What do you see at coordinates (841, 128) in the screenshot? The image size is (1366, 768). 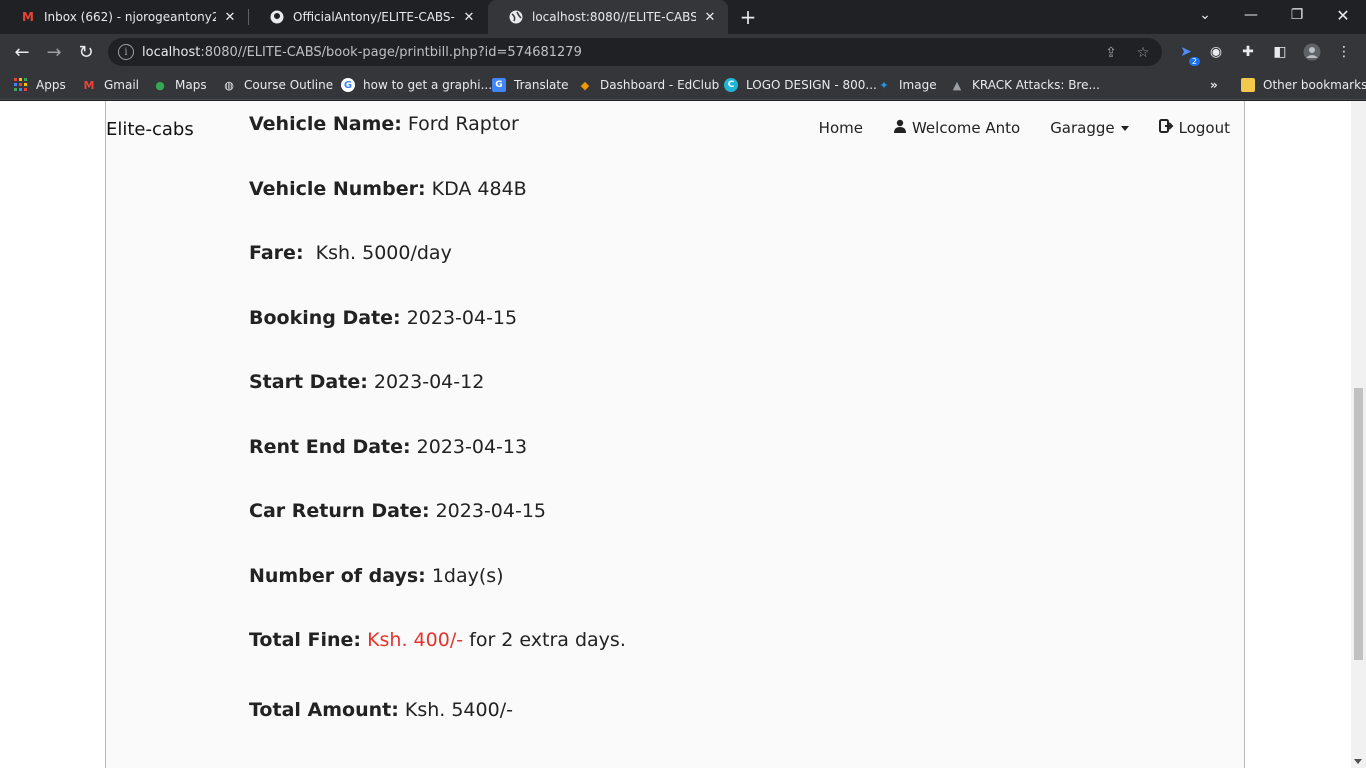 I see `nav-home: Home` at bounding box center [841, 128].